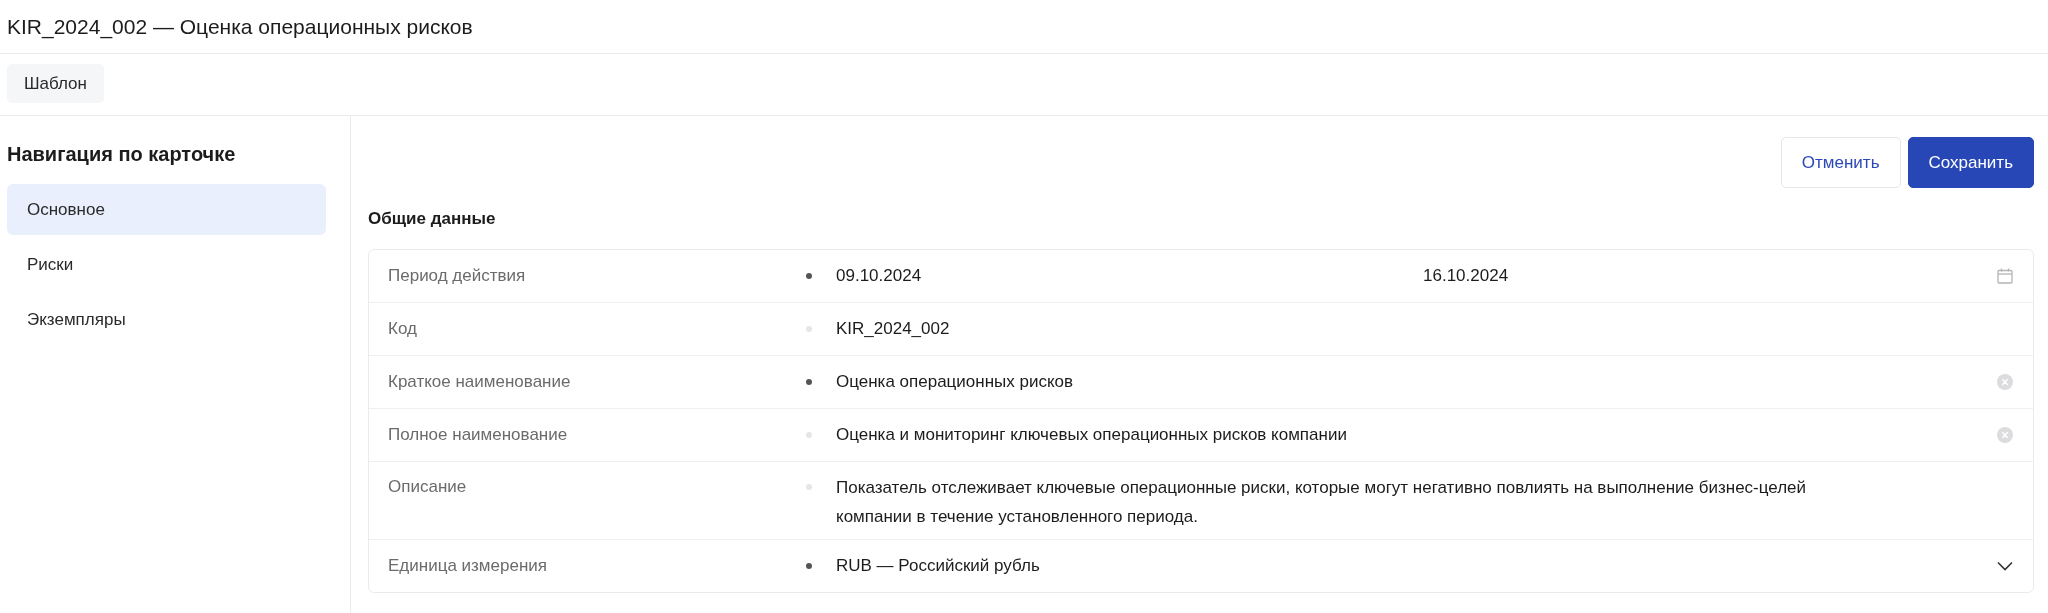  Describe the element at coordinates (1840, 162) in the screenshot. I see `cancel-button: Отменить` at that location.